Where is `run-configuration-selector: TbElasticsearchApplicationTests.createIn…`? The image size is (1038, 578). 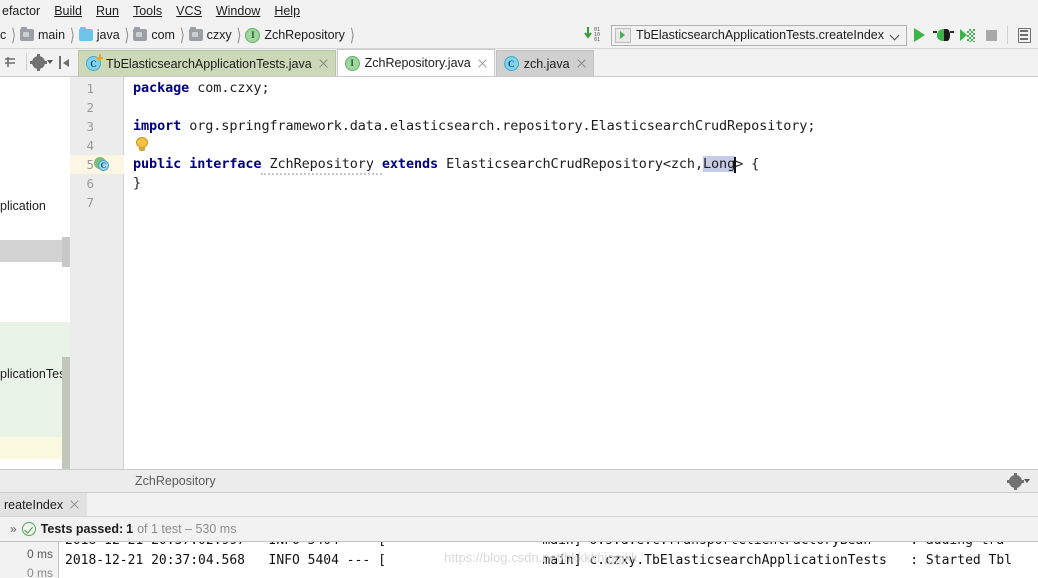
run-configuration-selector: TbElasticsearchApplicationTests.createIn… is located at coordinates (758, 35).